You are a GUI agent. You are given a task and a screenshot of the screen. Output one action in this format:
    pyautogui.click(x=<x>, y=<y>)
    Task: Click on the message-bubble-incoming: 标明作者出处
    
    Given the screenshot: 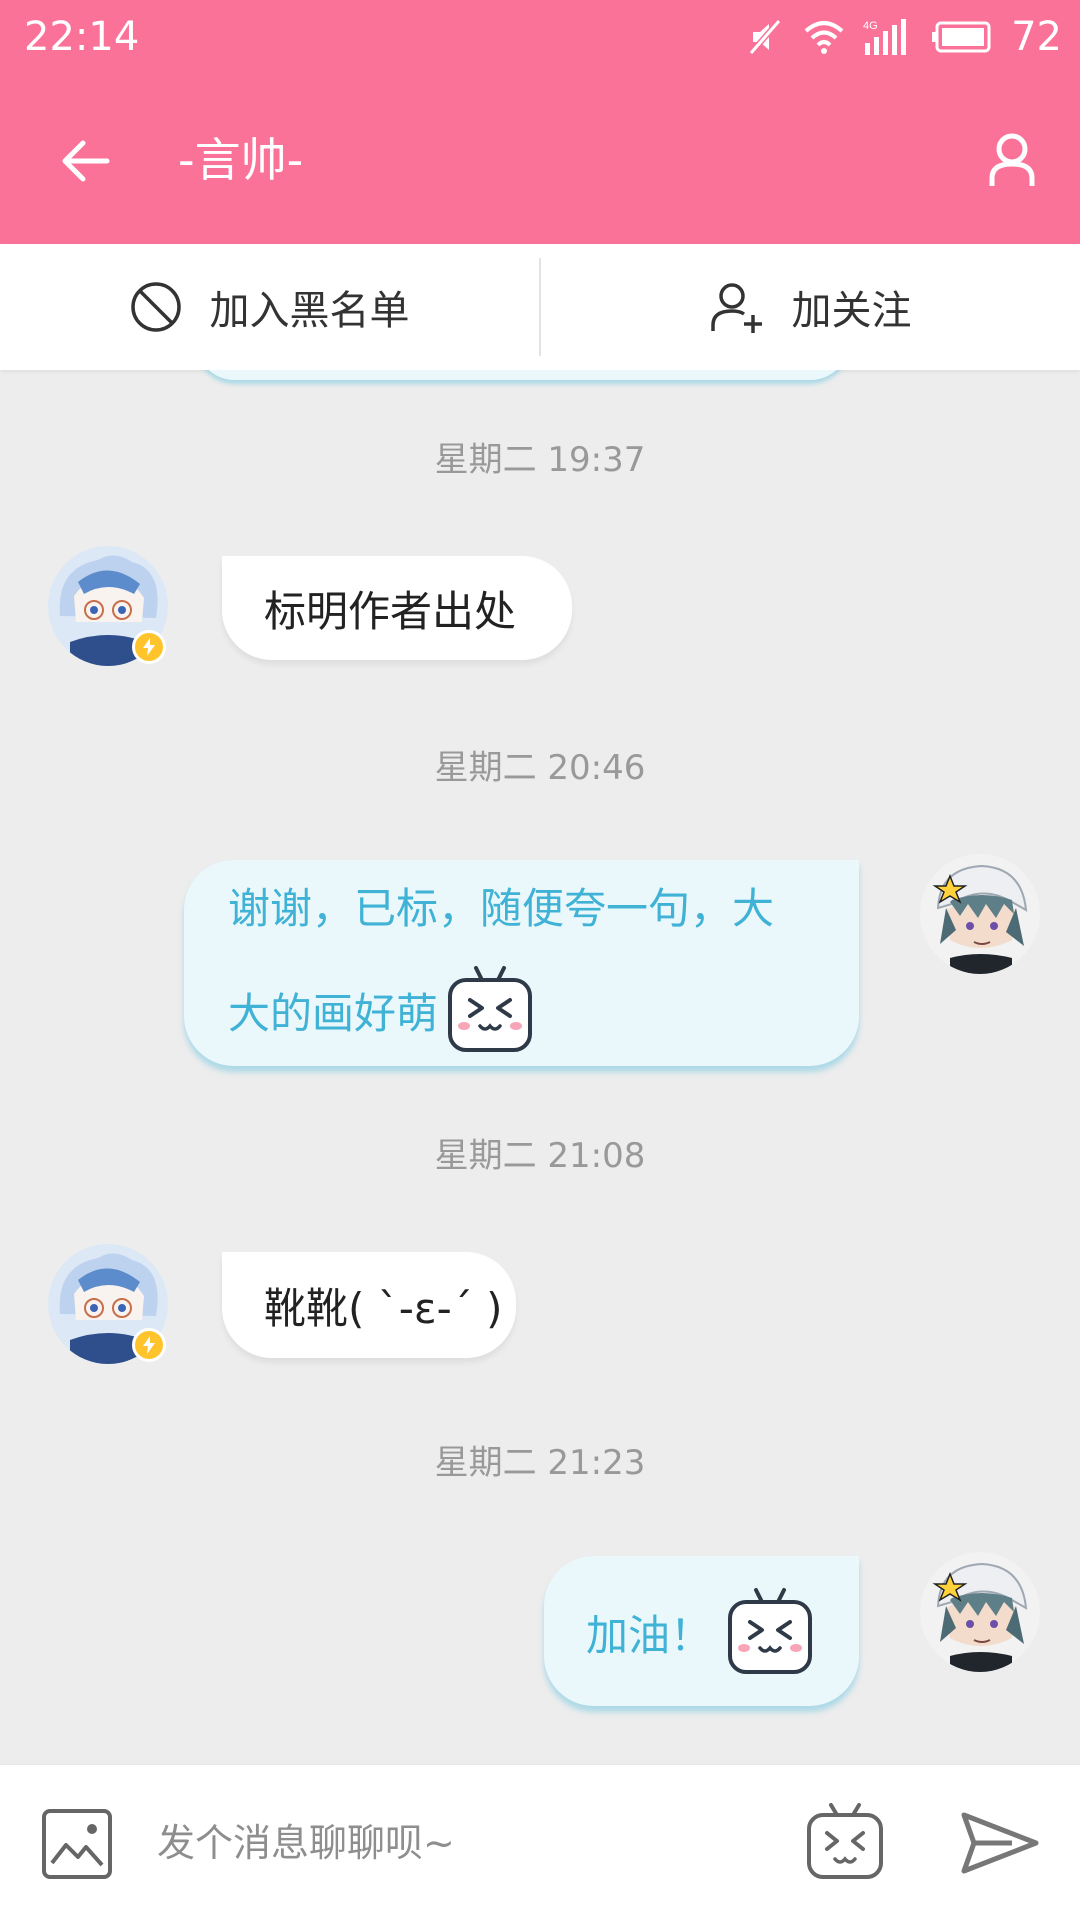 What is the action you would take?
    pyautogui.click(x=397, y=608)
    